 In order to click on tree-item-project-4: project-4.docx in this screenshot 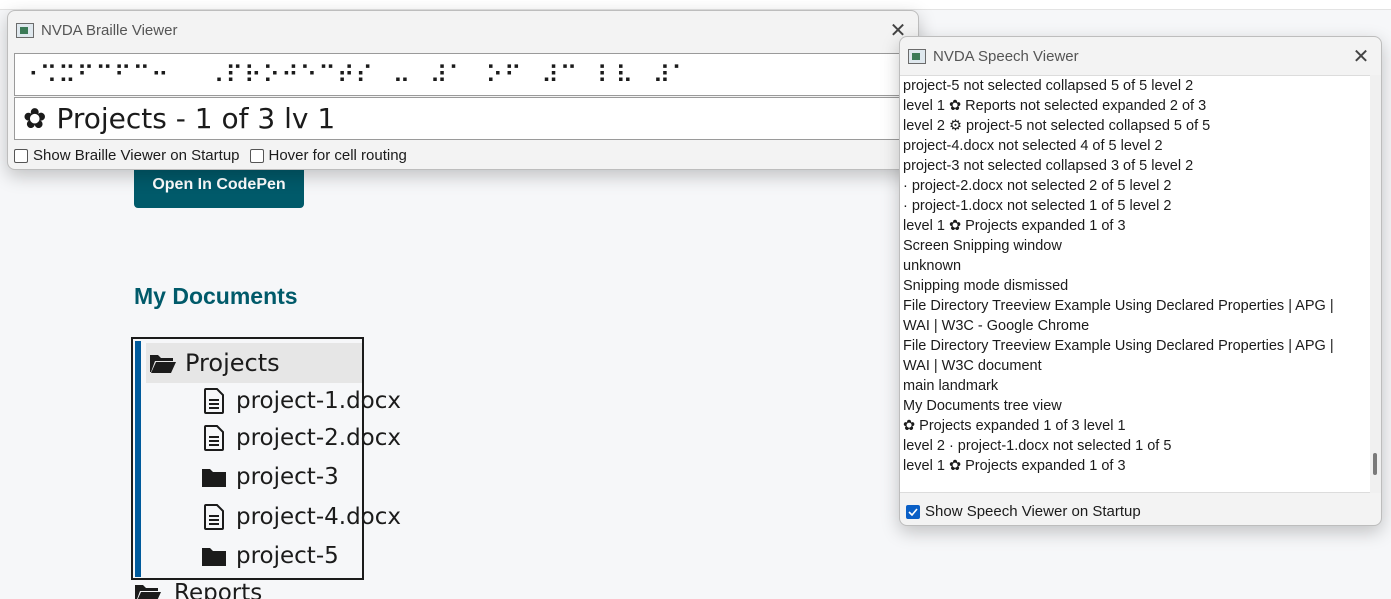, I will do `click(300, 517)`.